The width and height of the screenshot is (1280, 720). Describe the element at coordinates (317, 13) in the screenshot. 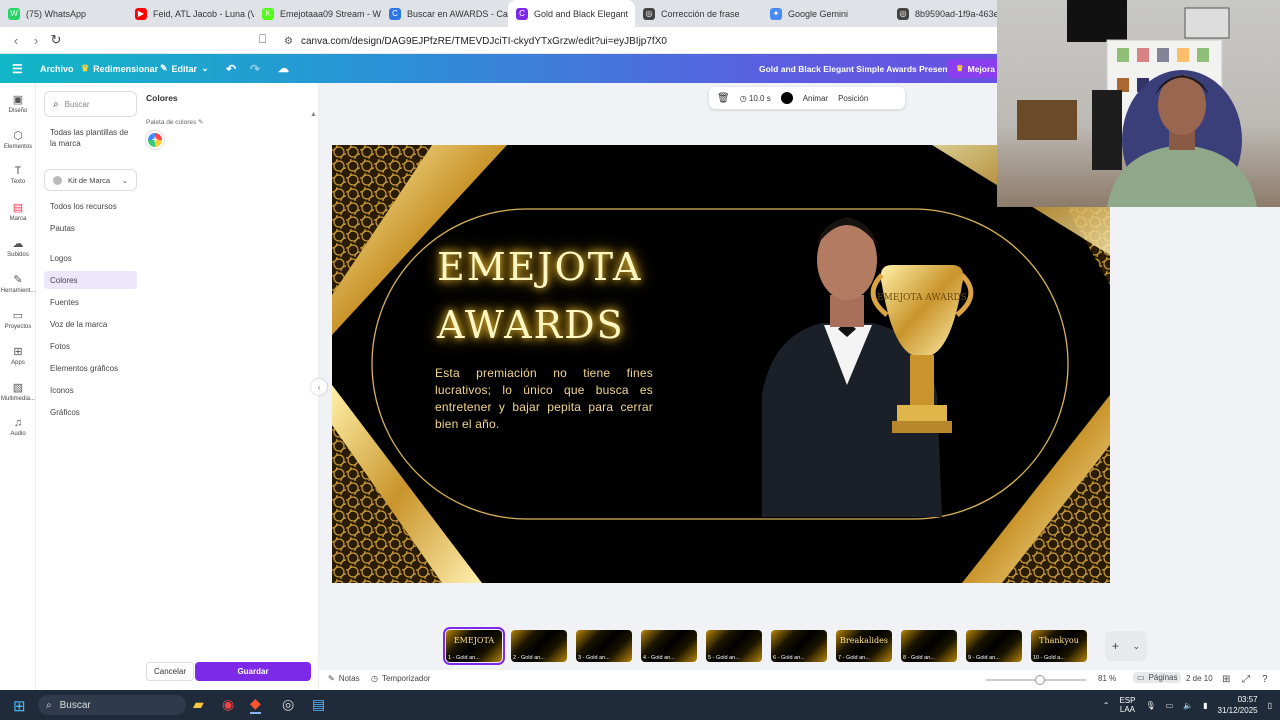

I see `browser-tab: K Emejotaaa09 Stream - Wat` at that location.